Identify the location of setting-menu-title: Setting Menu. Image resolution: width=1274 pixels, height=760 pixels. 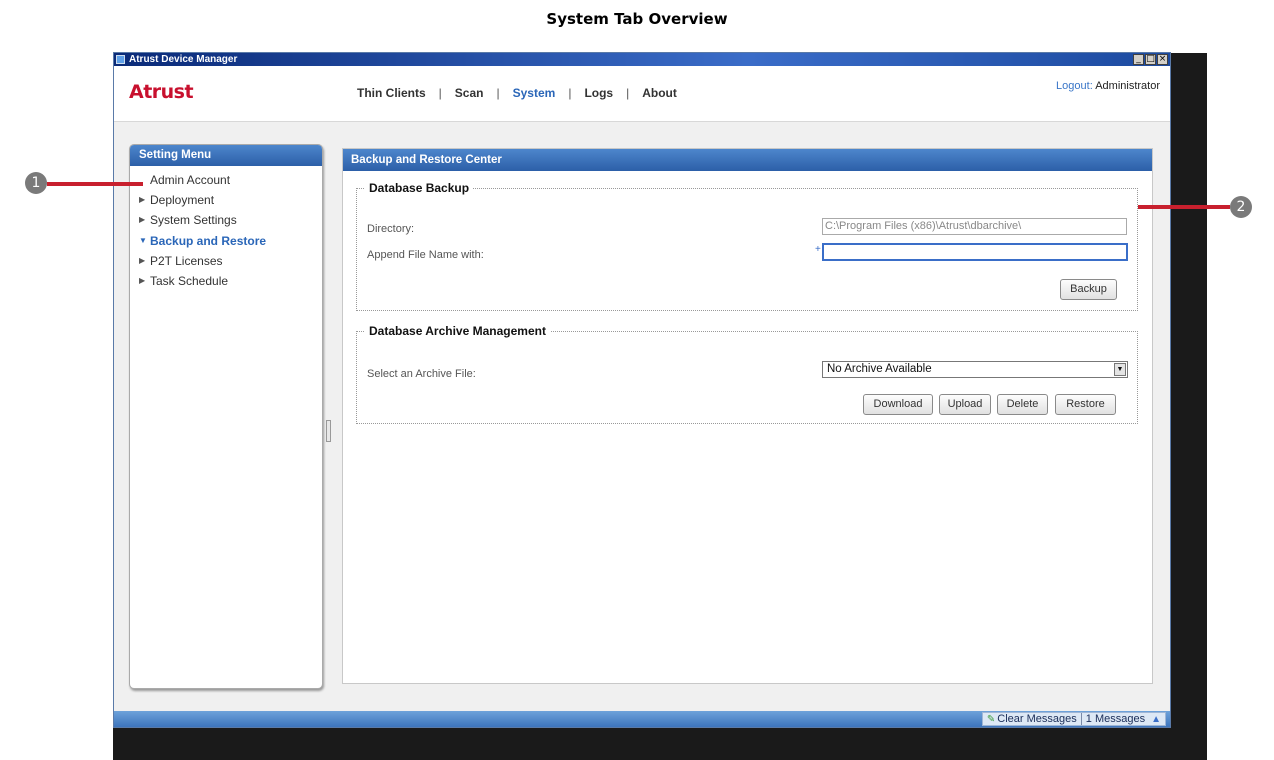
(226, 155).